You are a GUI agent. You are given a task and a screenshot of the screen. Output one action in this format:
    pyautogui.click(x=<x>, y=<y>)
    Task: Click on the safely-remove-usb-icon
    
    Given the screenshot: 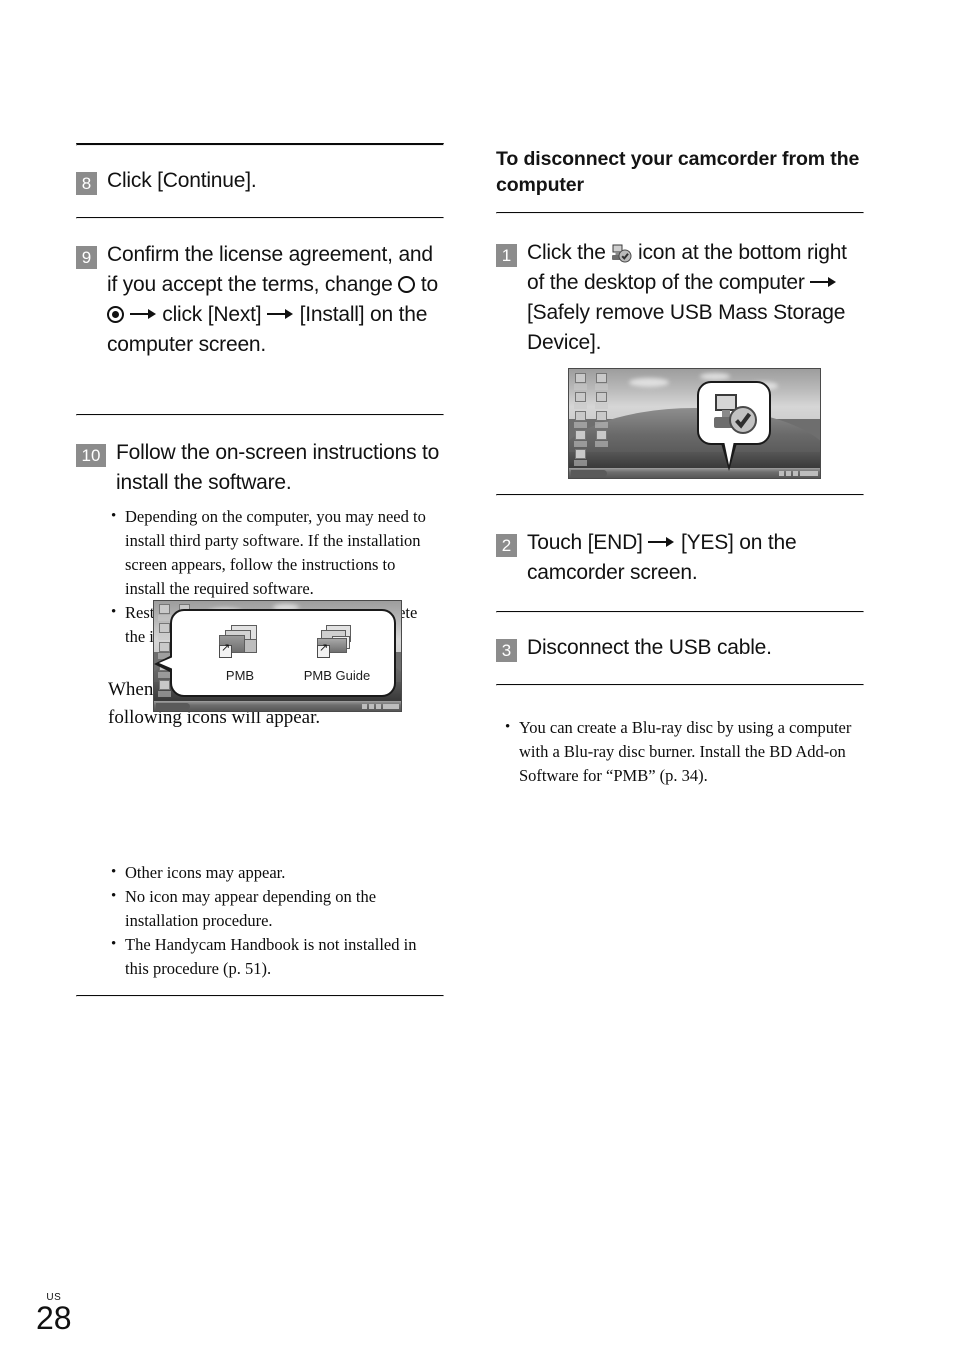 What is the action you would take?
    pyautogui.click(x=621, y=252)
    